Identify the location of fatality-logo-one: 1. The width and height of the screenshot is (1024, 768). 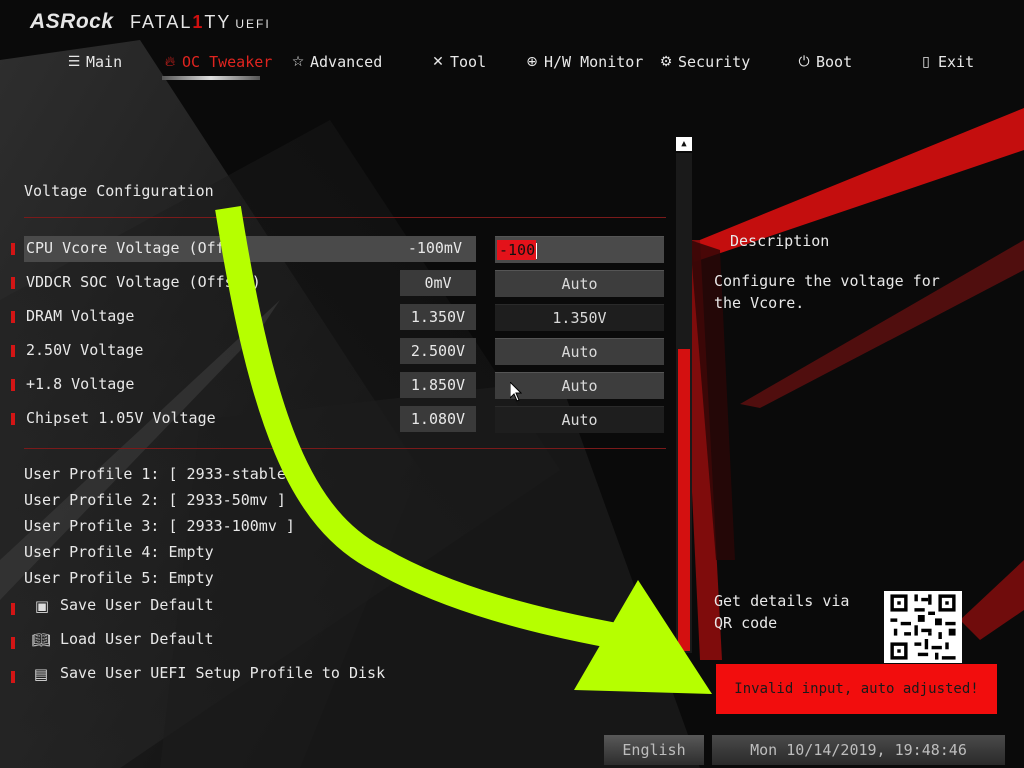
(198, 22).